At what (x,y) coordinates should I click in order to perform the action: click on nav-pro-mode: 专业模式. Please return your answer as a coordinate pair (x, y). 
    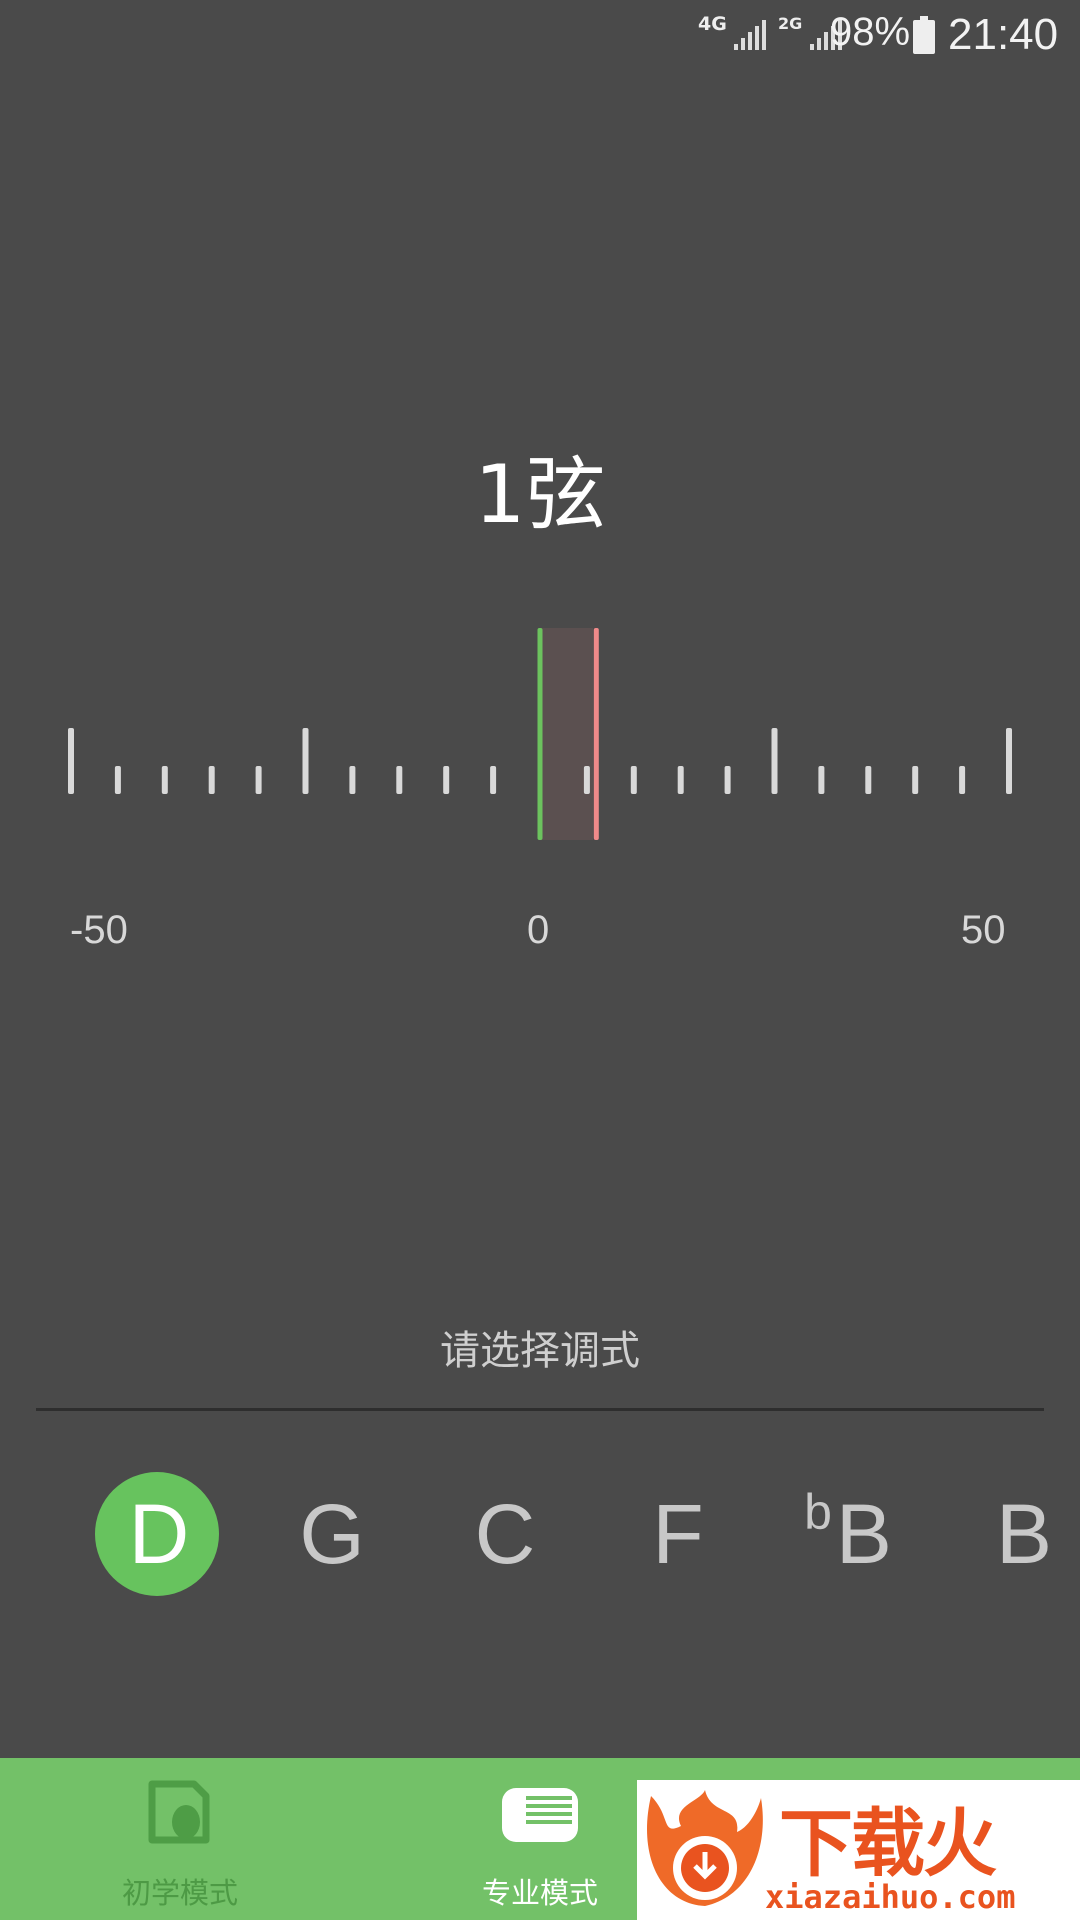
    Looking at the image, I should click on (540, 1839).